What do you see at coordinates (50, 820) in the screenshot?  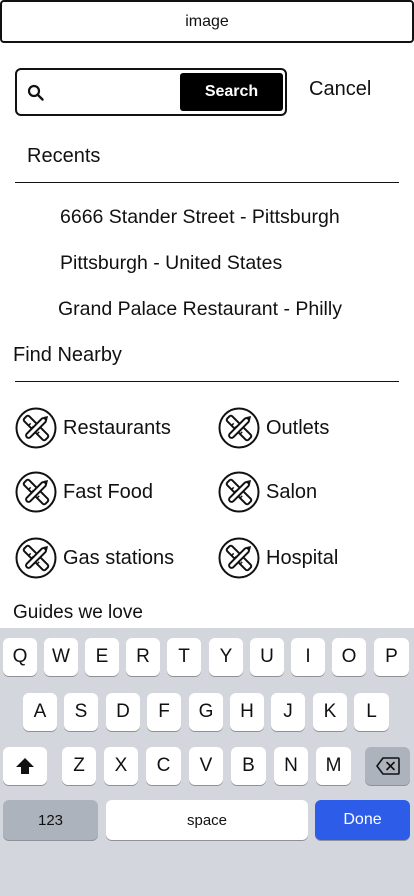 I see `numbers-key: 123` at bounding box center [50, 820].